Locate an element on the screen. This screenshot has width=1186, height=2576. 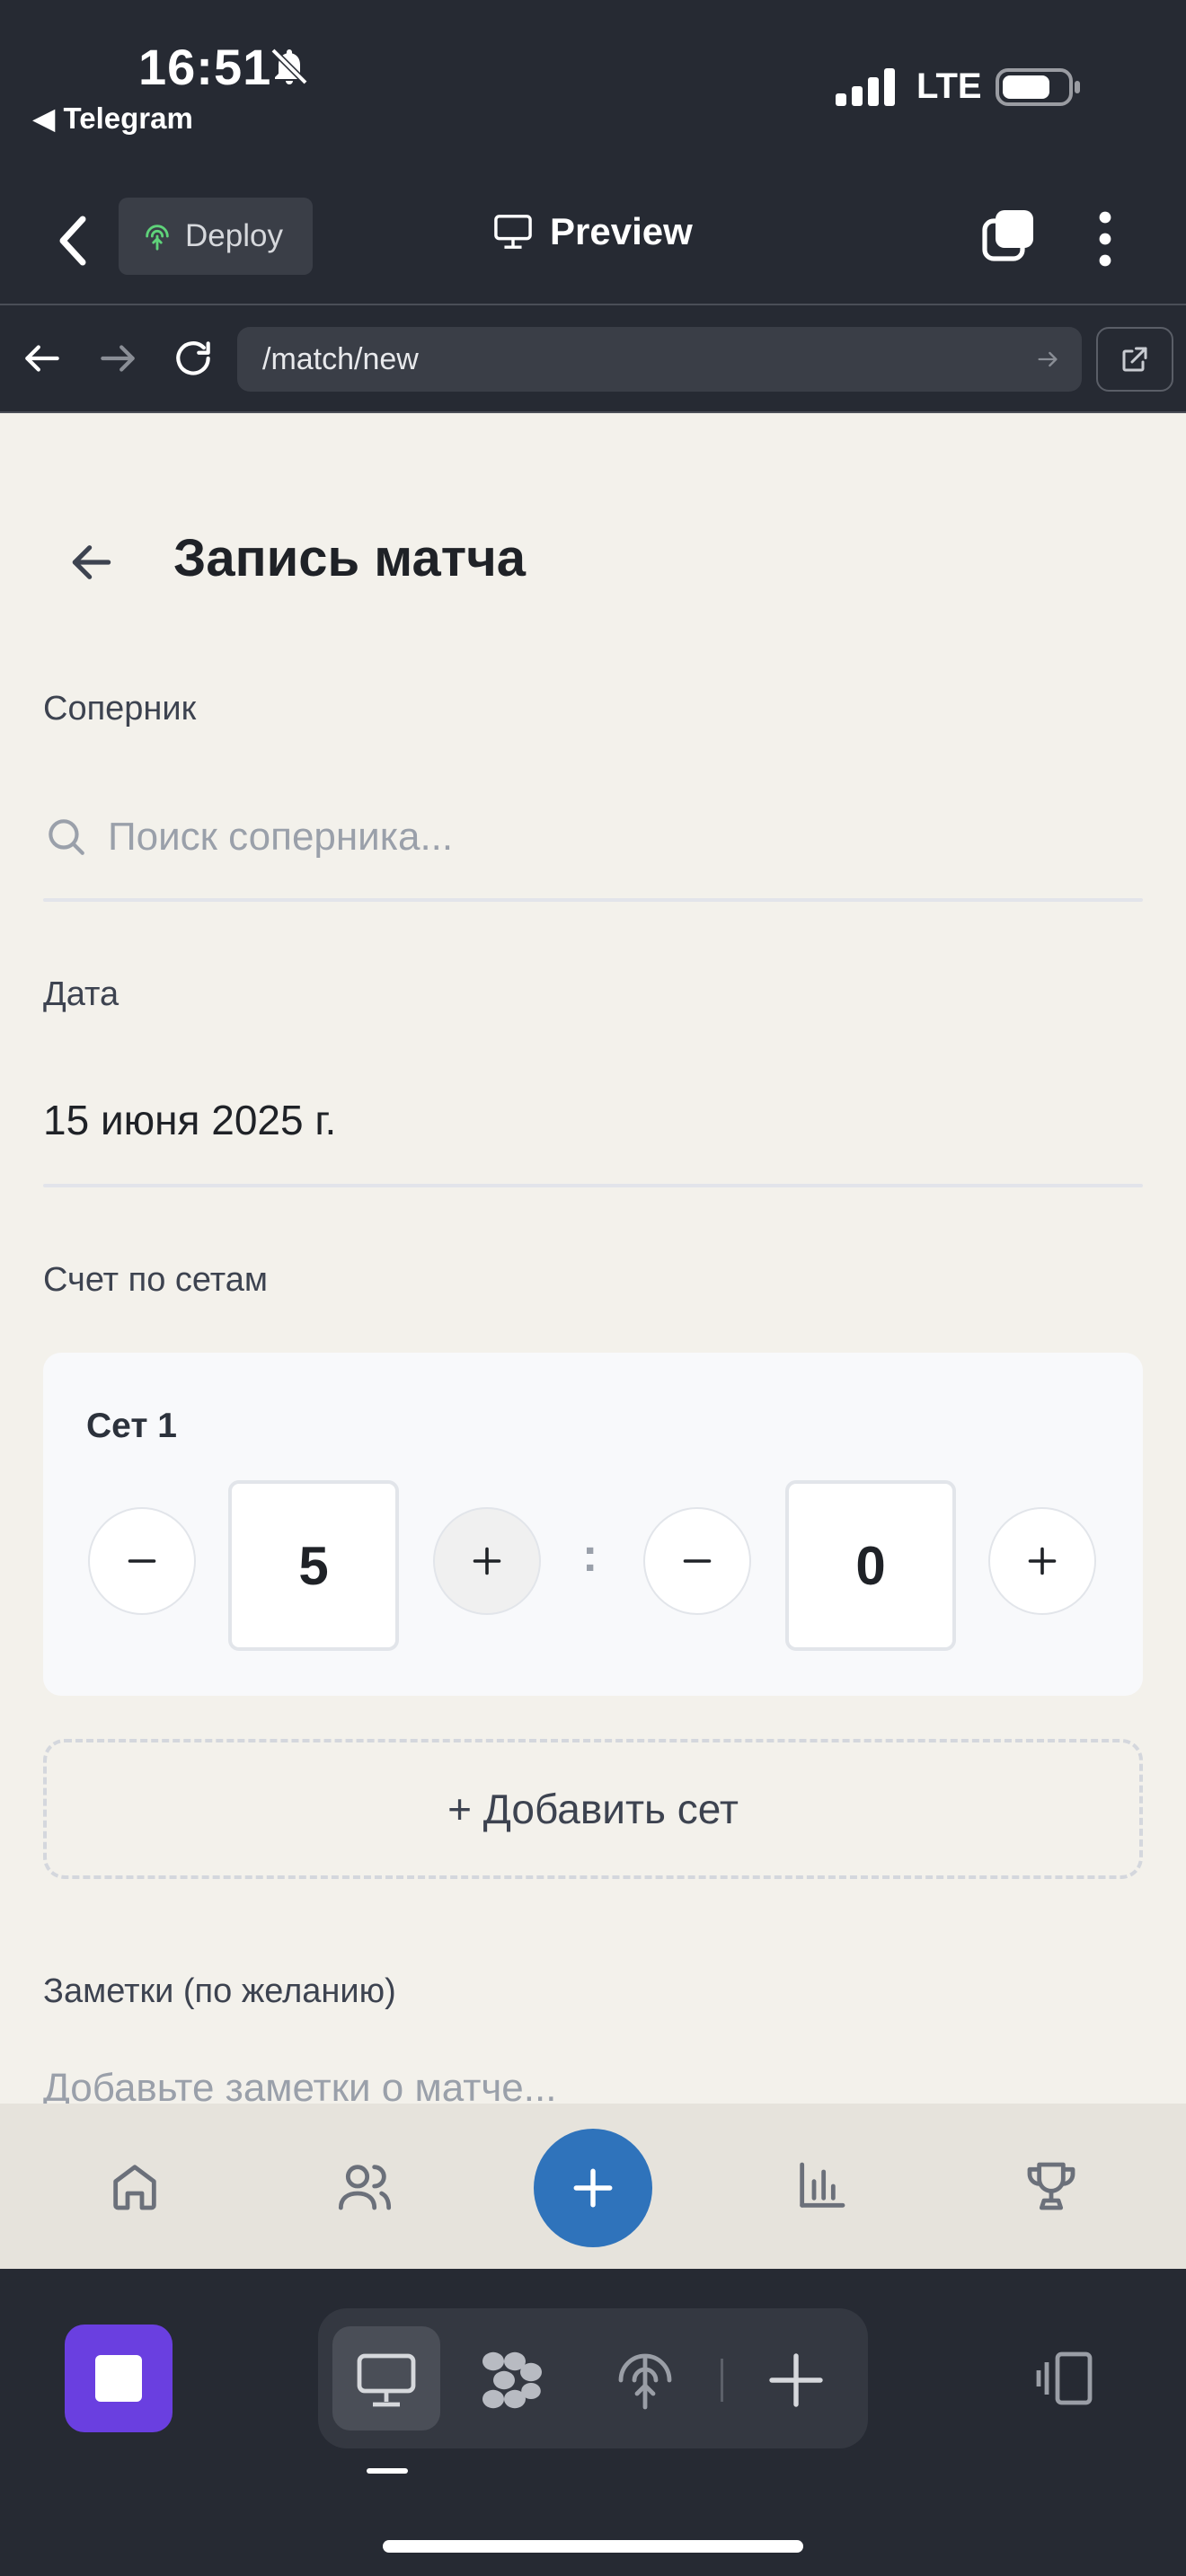
url-bar: /match/new is located at coordinates (593, 359).